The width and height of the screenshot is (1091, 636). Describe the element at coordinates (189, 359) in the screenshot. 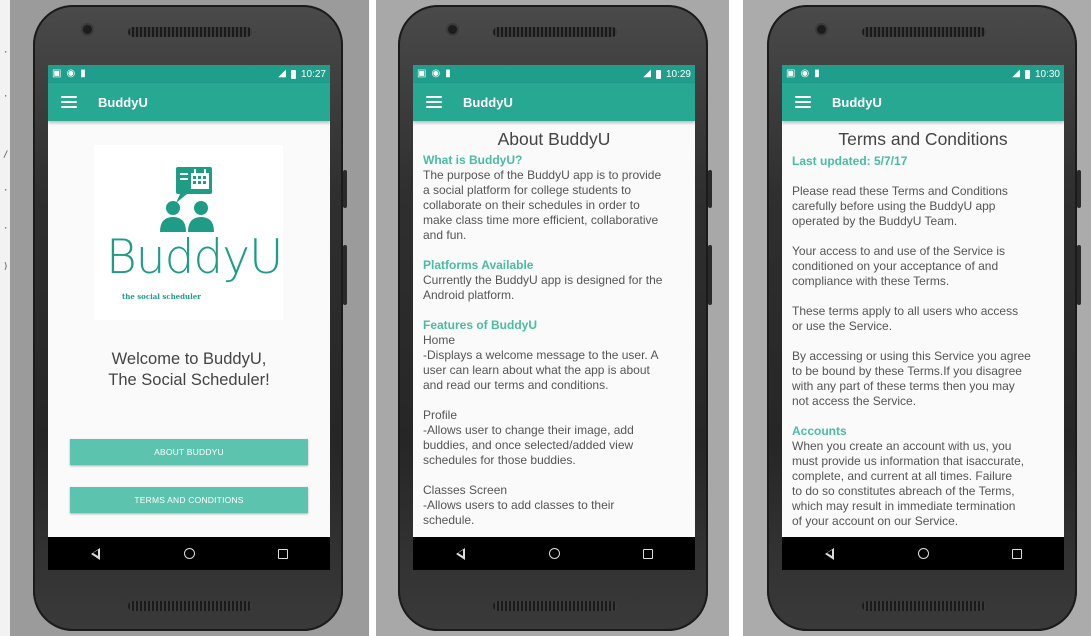

I see `welcome-line: Welcome to BuddyU,` at that location.